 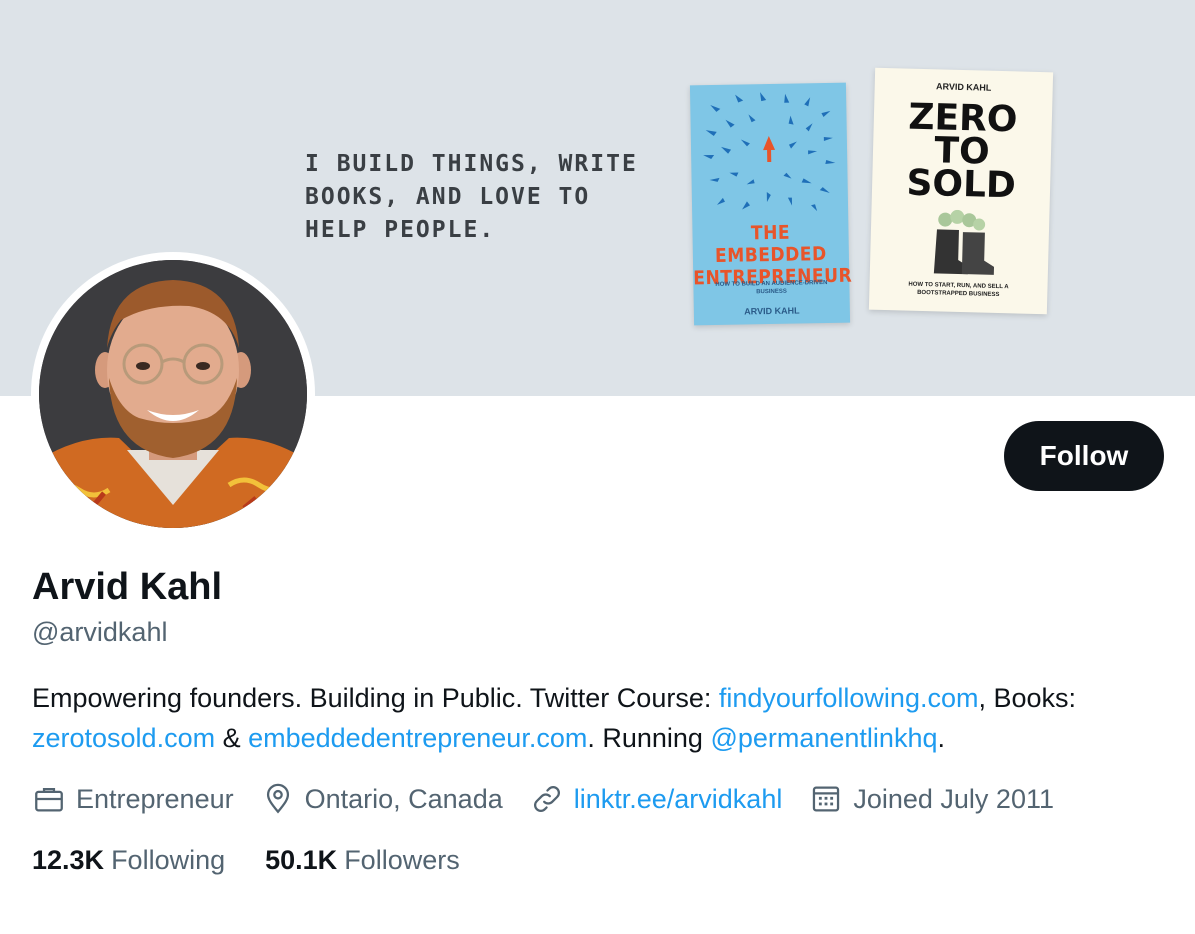 I want to click on meta-location: Ontario, Canada, so click(x=382, y=799).